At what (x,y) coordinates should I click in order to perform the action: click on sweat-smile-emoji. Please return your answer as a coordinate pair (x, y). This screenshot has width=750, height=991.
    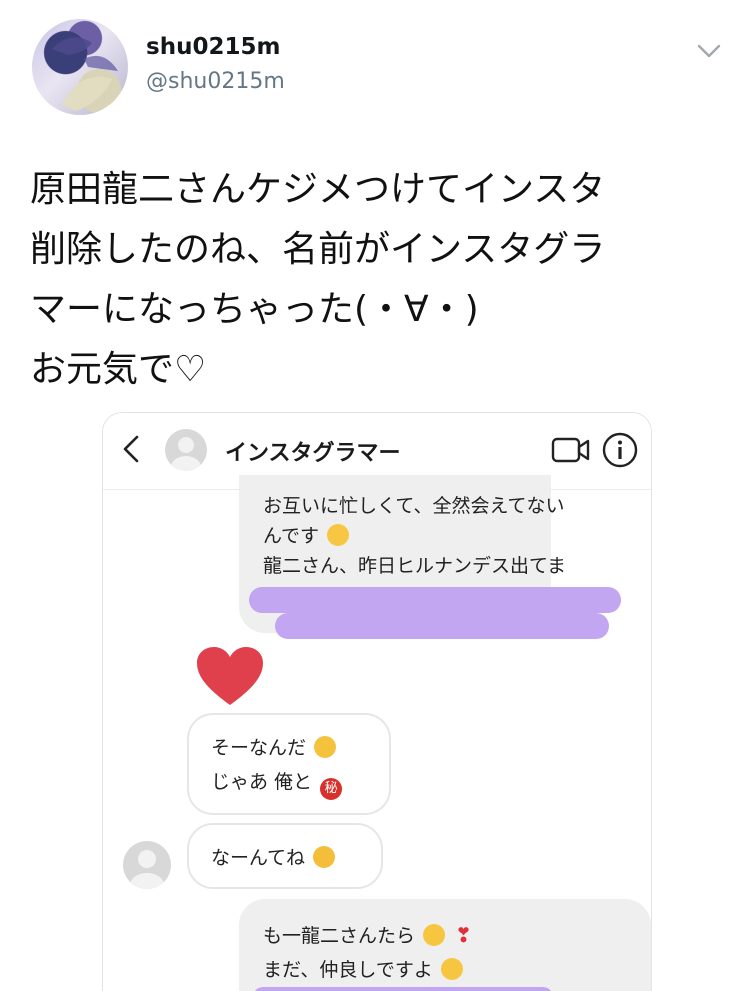
    Looking at the image, I should click on (338, 535).